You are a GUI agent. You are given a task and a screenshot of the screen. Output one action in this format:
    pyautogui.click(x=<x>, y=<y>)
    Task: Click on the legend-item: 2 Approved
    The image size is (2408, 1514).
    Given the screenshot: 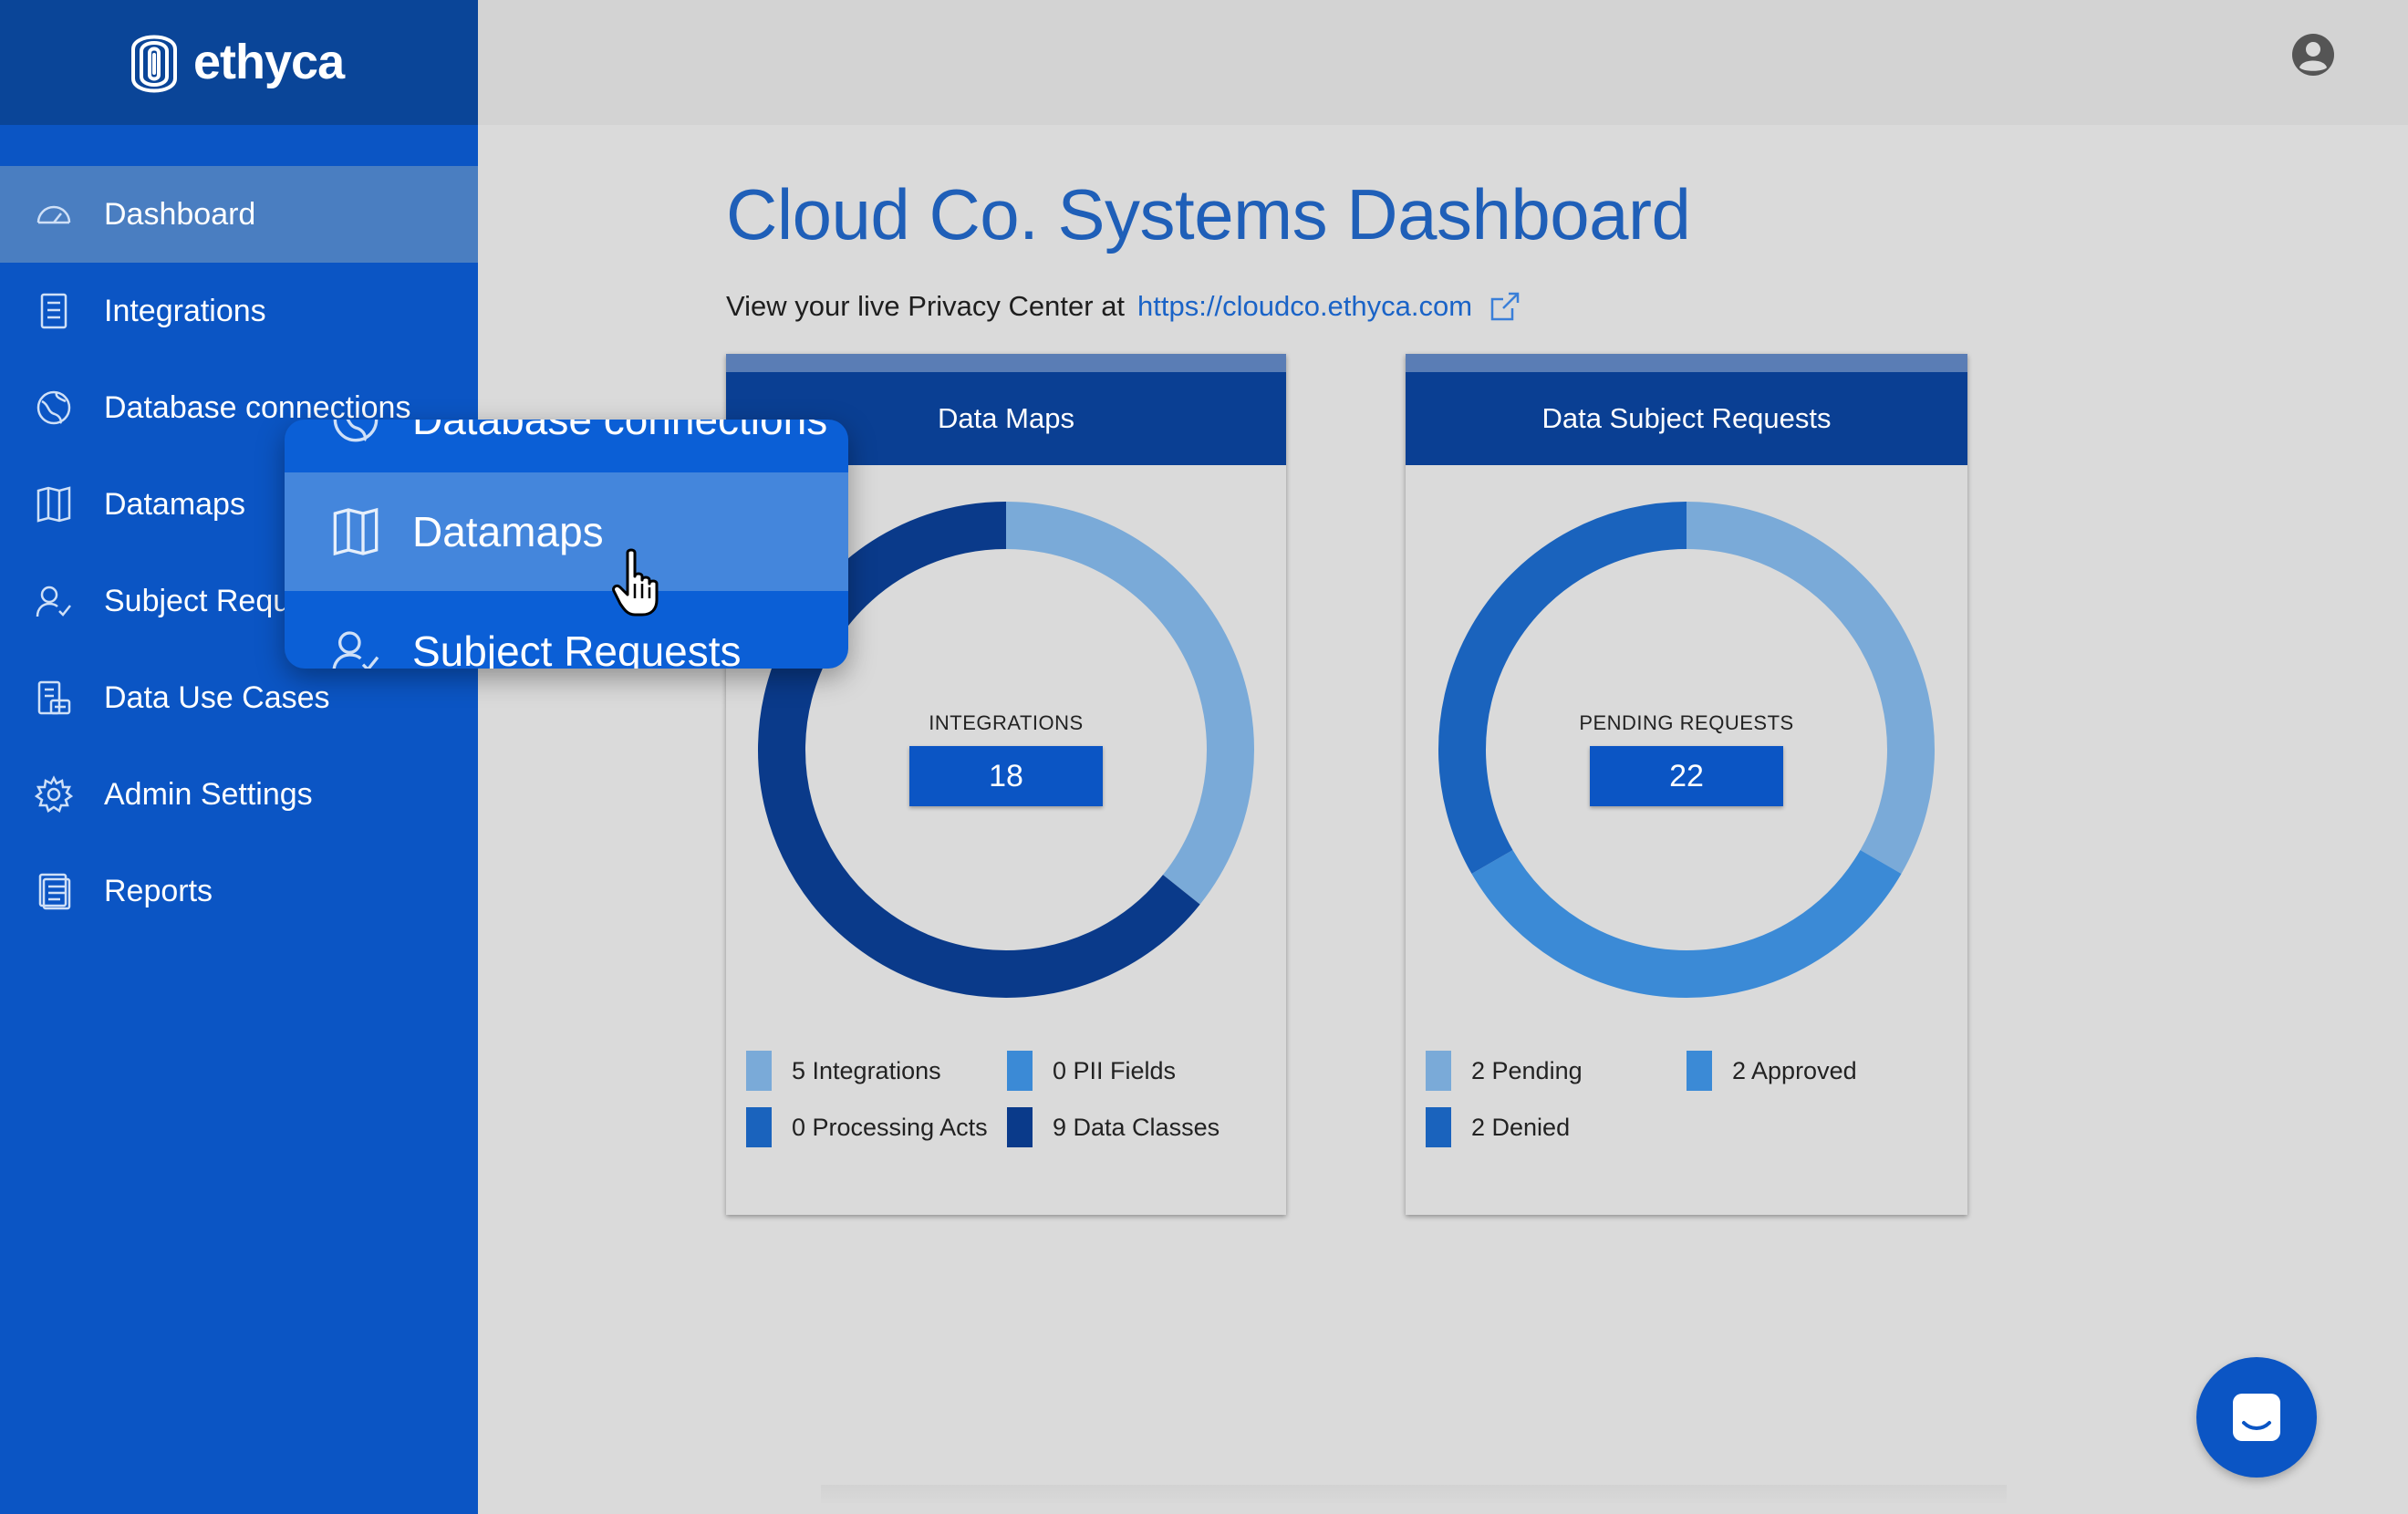 What is the action you would take?
    pyautogui.click(x=1823, y=1071)
    